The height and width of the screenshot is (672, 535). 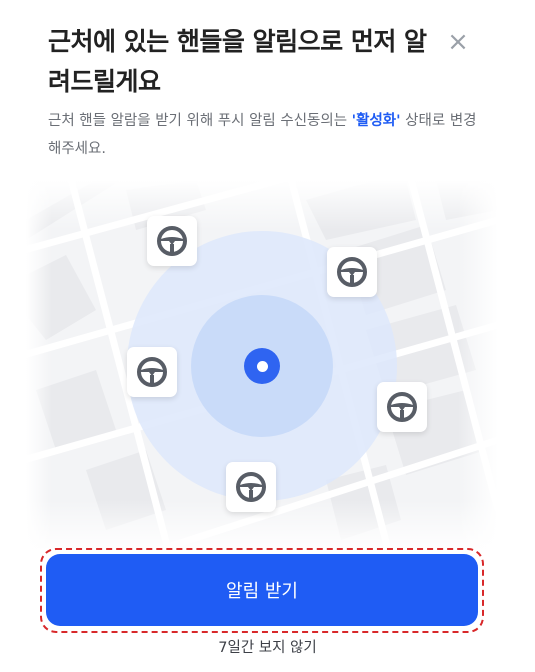 What do you see at coordinates (267, 646) in the screenshot?
I see `dont-show-7-days-link: 7일간 보지 않기` at bounding box center [267, 646].